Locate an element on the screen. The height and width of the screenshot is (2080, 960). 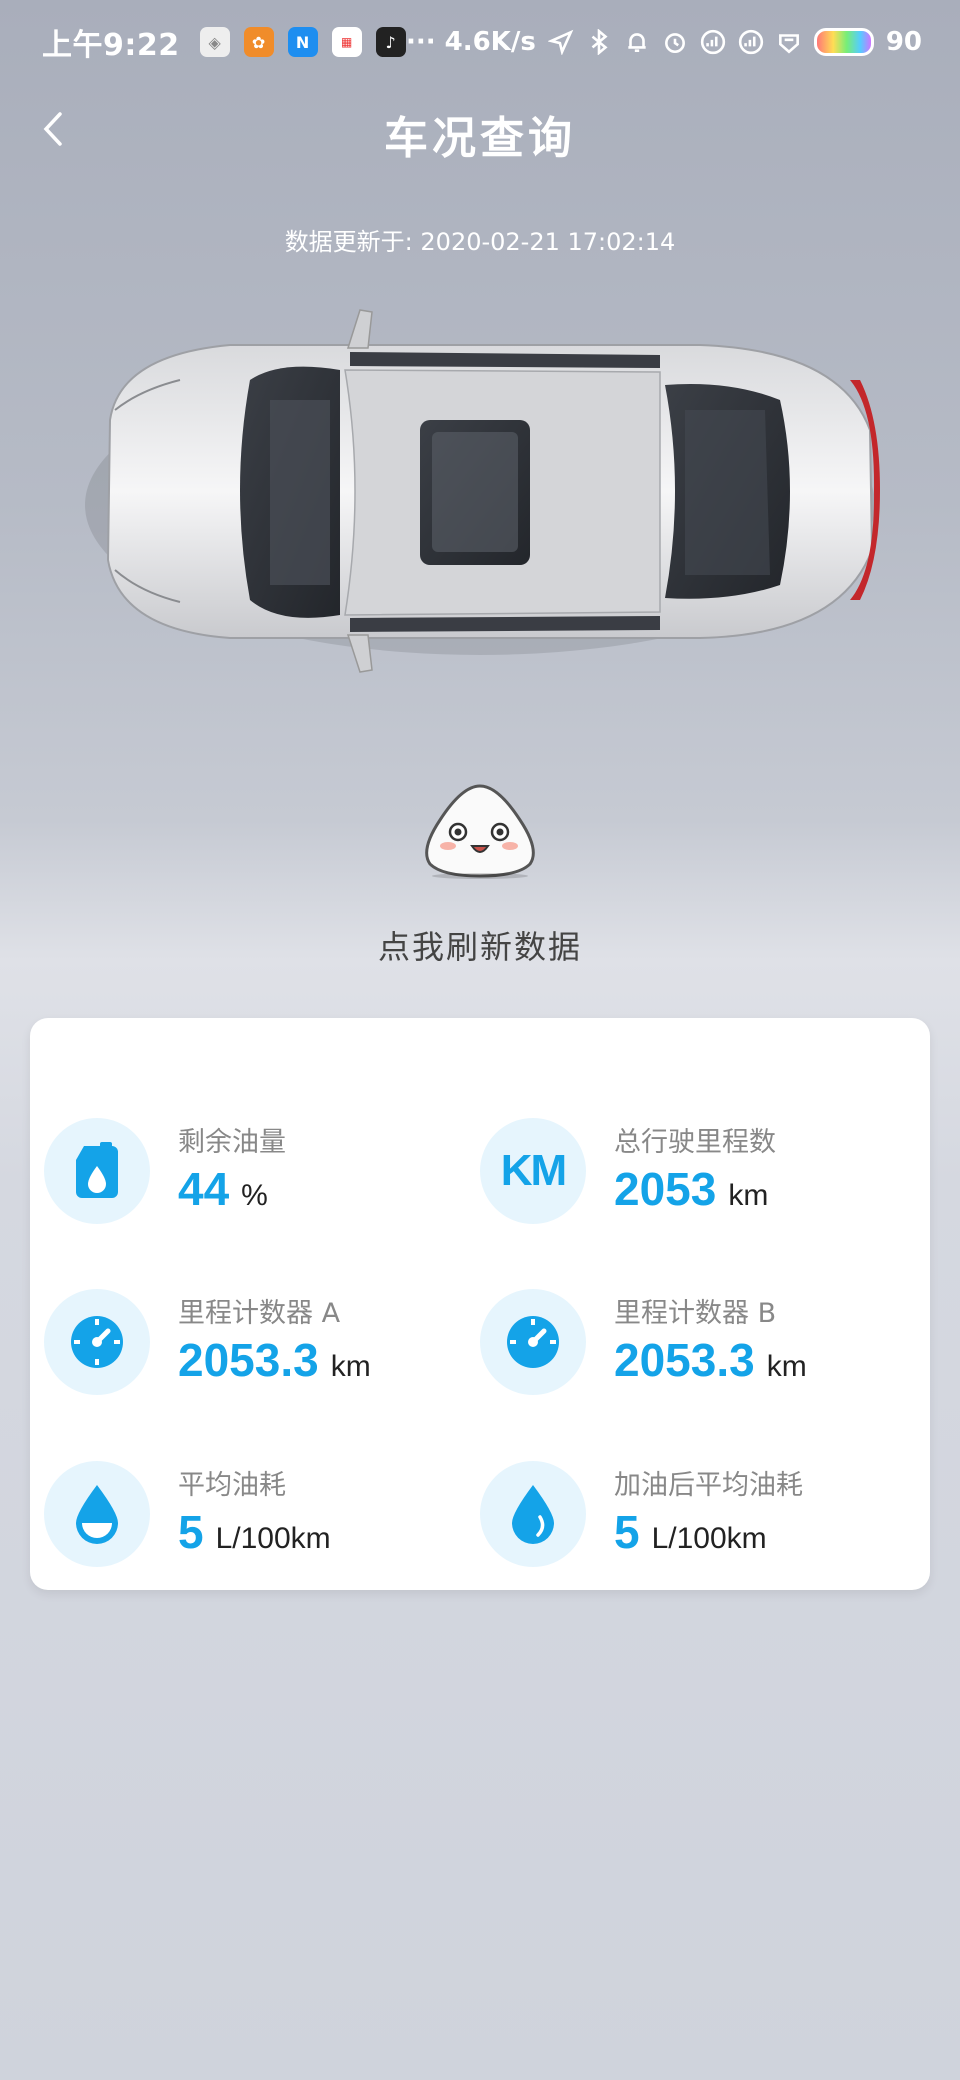
stat-label: 剩余油量 is located at coordinates (232, 1142).